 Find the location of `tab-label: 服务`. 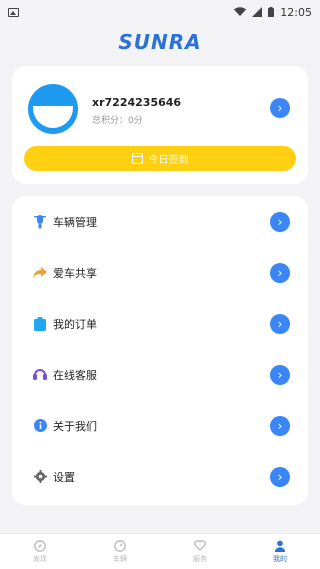

tab-label: 服务 is located at coordinates (200, 559).